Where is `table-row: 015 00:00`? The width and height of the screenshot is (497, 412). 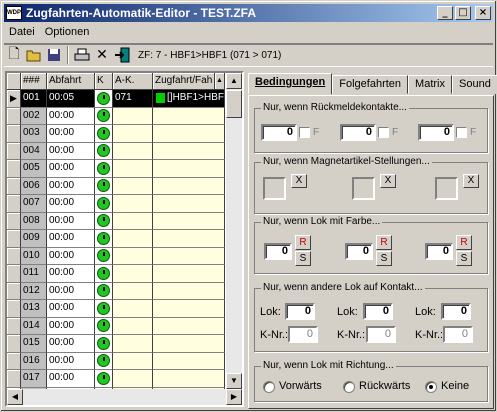
table-row: 015 00:00 is located at coordinates (116, 344).